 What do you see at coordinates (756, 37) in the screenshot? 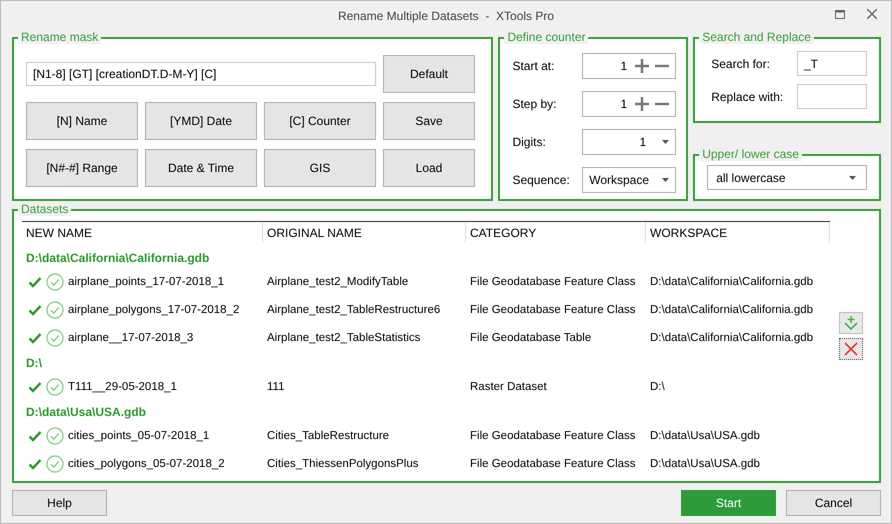
I see `group-title: Search and Replace` at bounding box center [756, 37].